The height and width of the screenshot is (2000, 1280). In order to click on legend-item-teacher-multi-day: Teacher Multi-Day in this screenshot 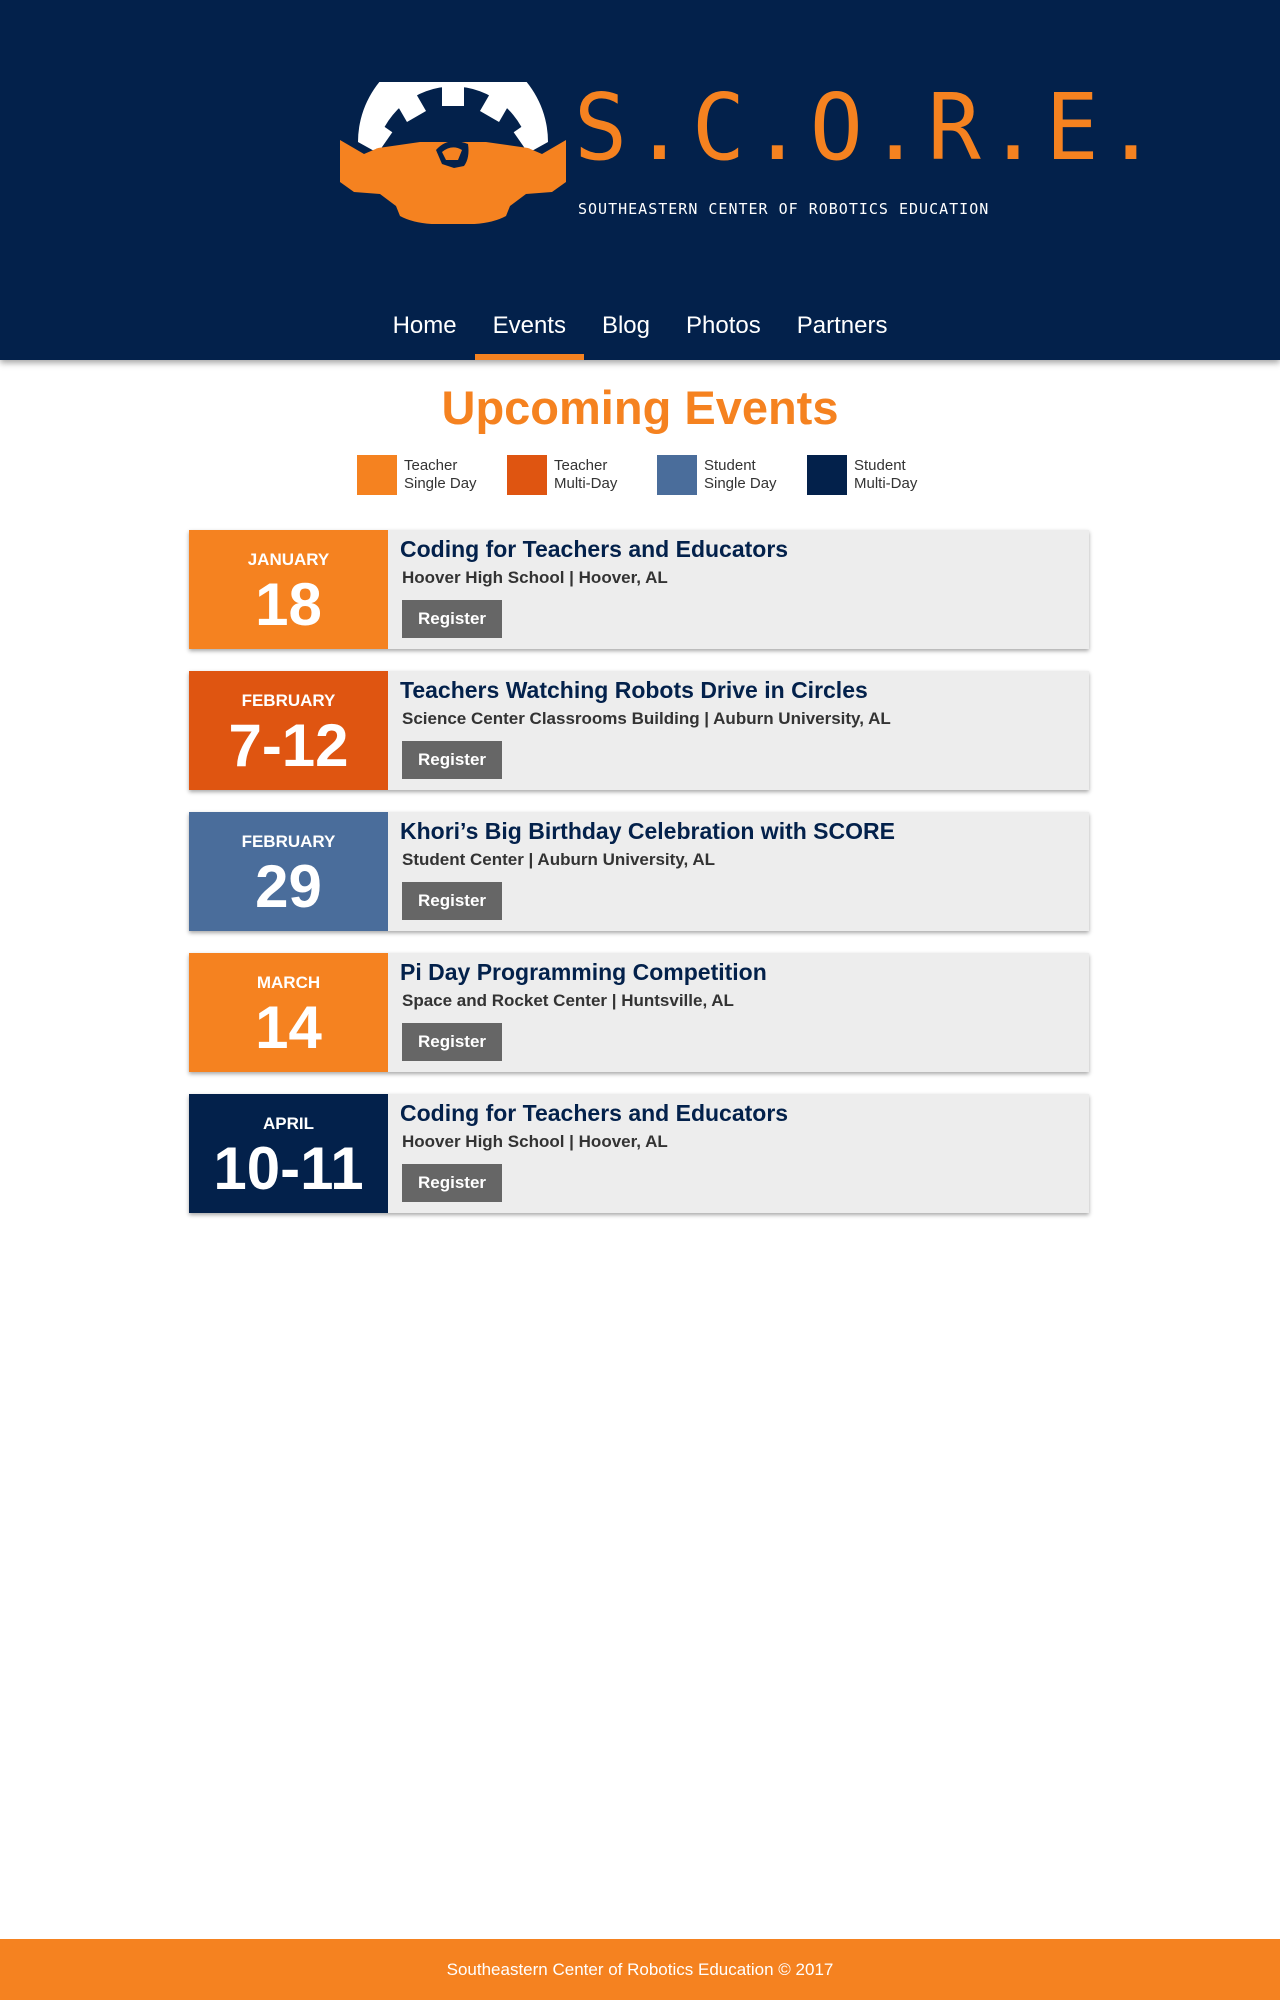, I will do `click(582, 476)`.